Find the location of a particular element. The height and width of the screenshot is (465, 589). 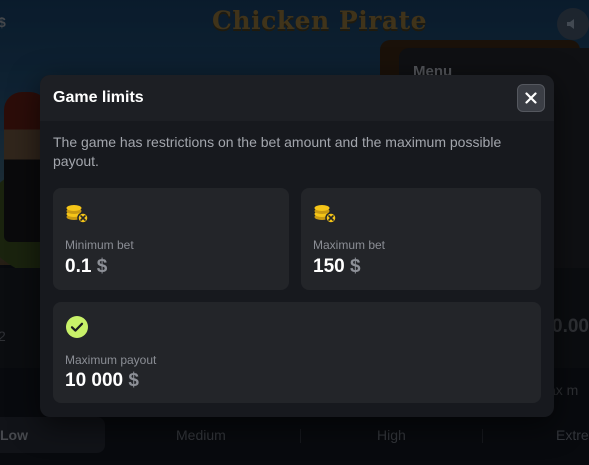

max-payout-value-row: 10 000 $ is located at coordinates (102, 381).